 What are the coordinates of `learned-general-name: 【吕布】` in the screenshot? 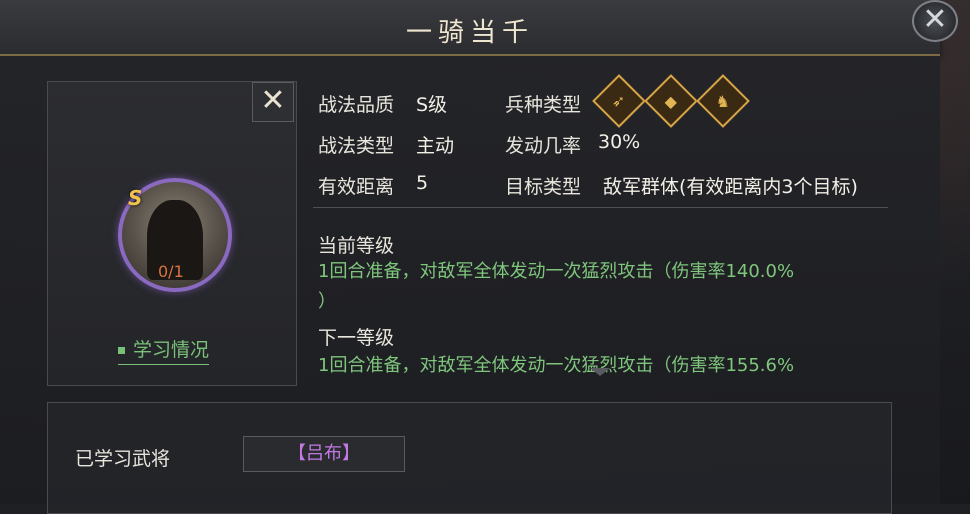 It's located at (324, 454).